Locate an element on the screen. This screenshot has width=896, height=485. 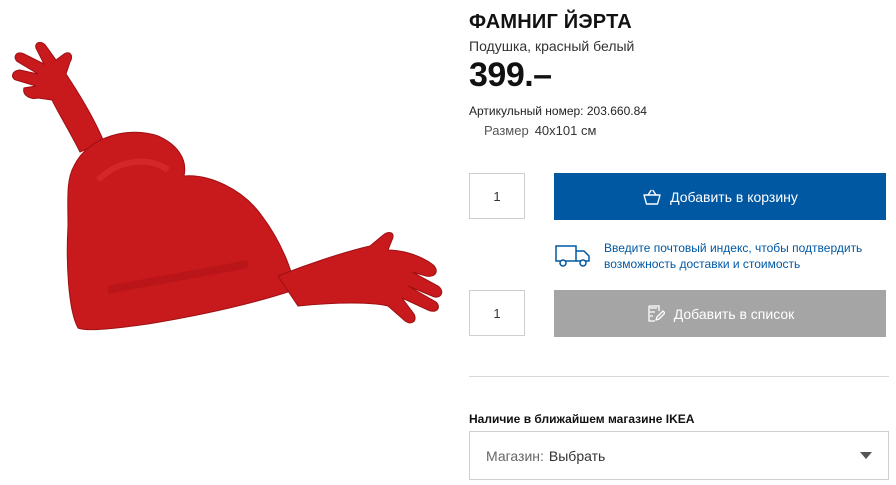
store-availability-heading: Наличие в ближайшем магазине IKEA is located at coordinates (582, 419).